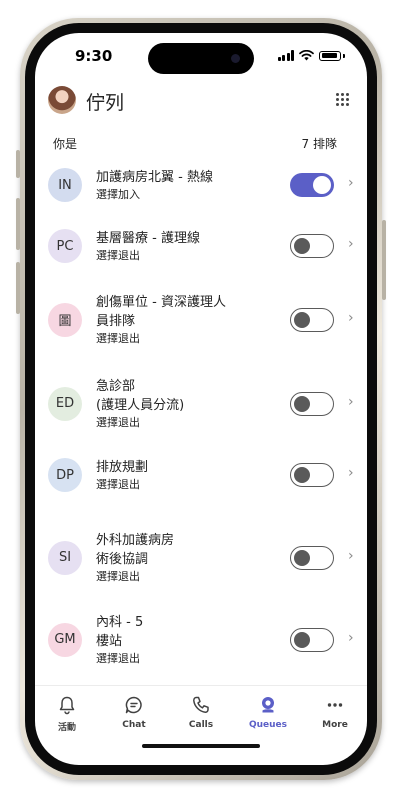 This screenshot has height=792, width=402. What do you see at coordinates (285, 55) in the screenshot?
I see `cellular-signal-icon` at bounding box center [285, 55].